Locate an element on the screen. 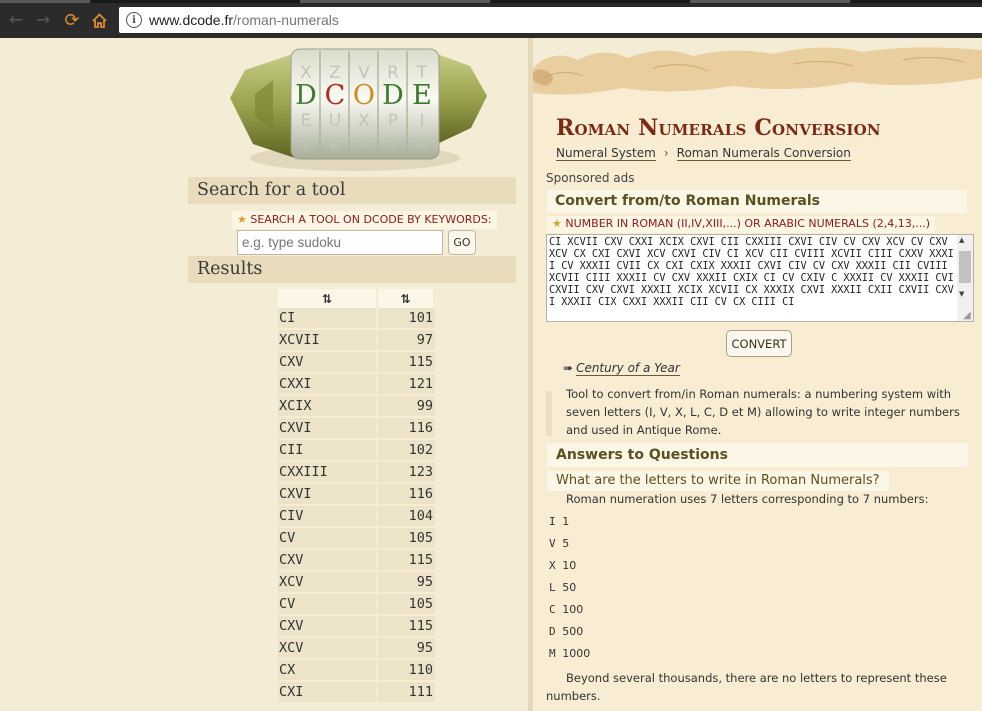 The width and height of the screenshot is (982, 711). roman-cell: CX is located at coordinates (328, 671).